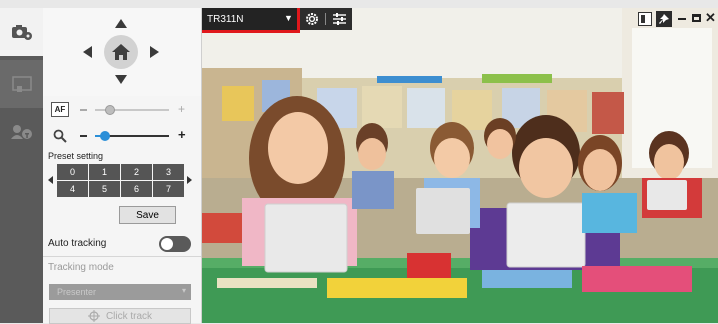 The width and height of the screenshot is (718, 324). I want to click on preset-section: Preset setting 0 1 2 3 4 5 6 7 Save, so click(122, 190).